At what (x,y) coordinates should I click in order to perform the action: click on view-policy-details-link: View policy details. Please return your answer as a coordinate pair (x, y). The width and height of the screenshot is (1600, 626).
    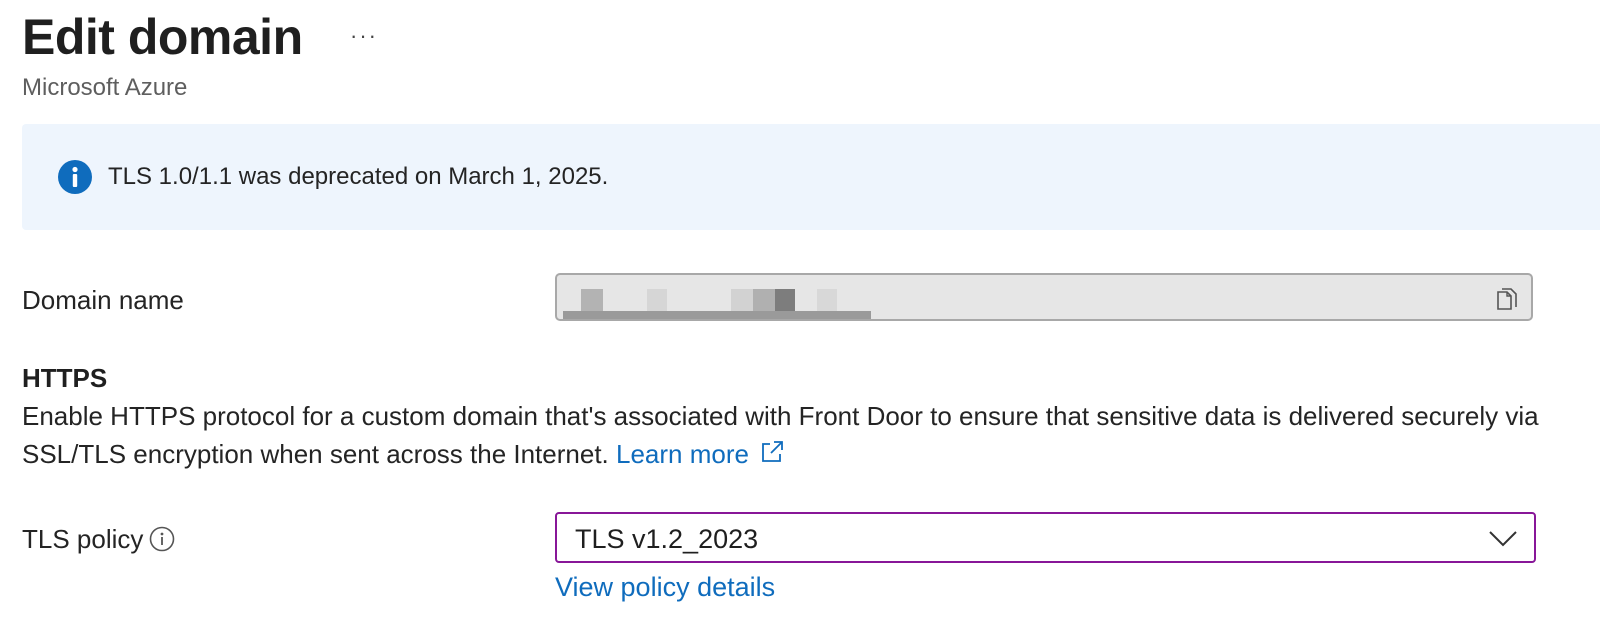
    Looking at the image, I should click on (665, 587).